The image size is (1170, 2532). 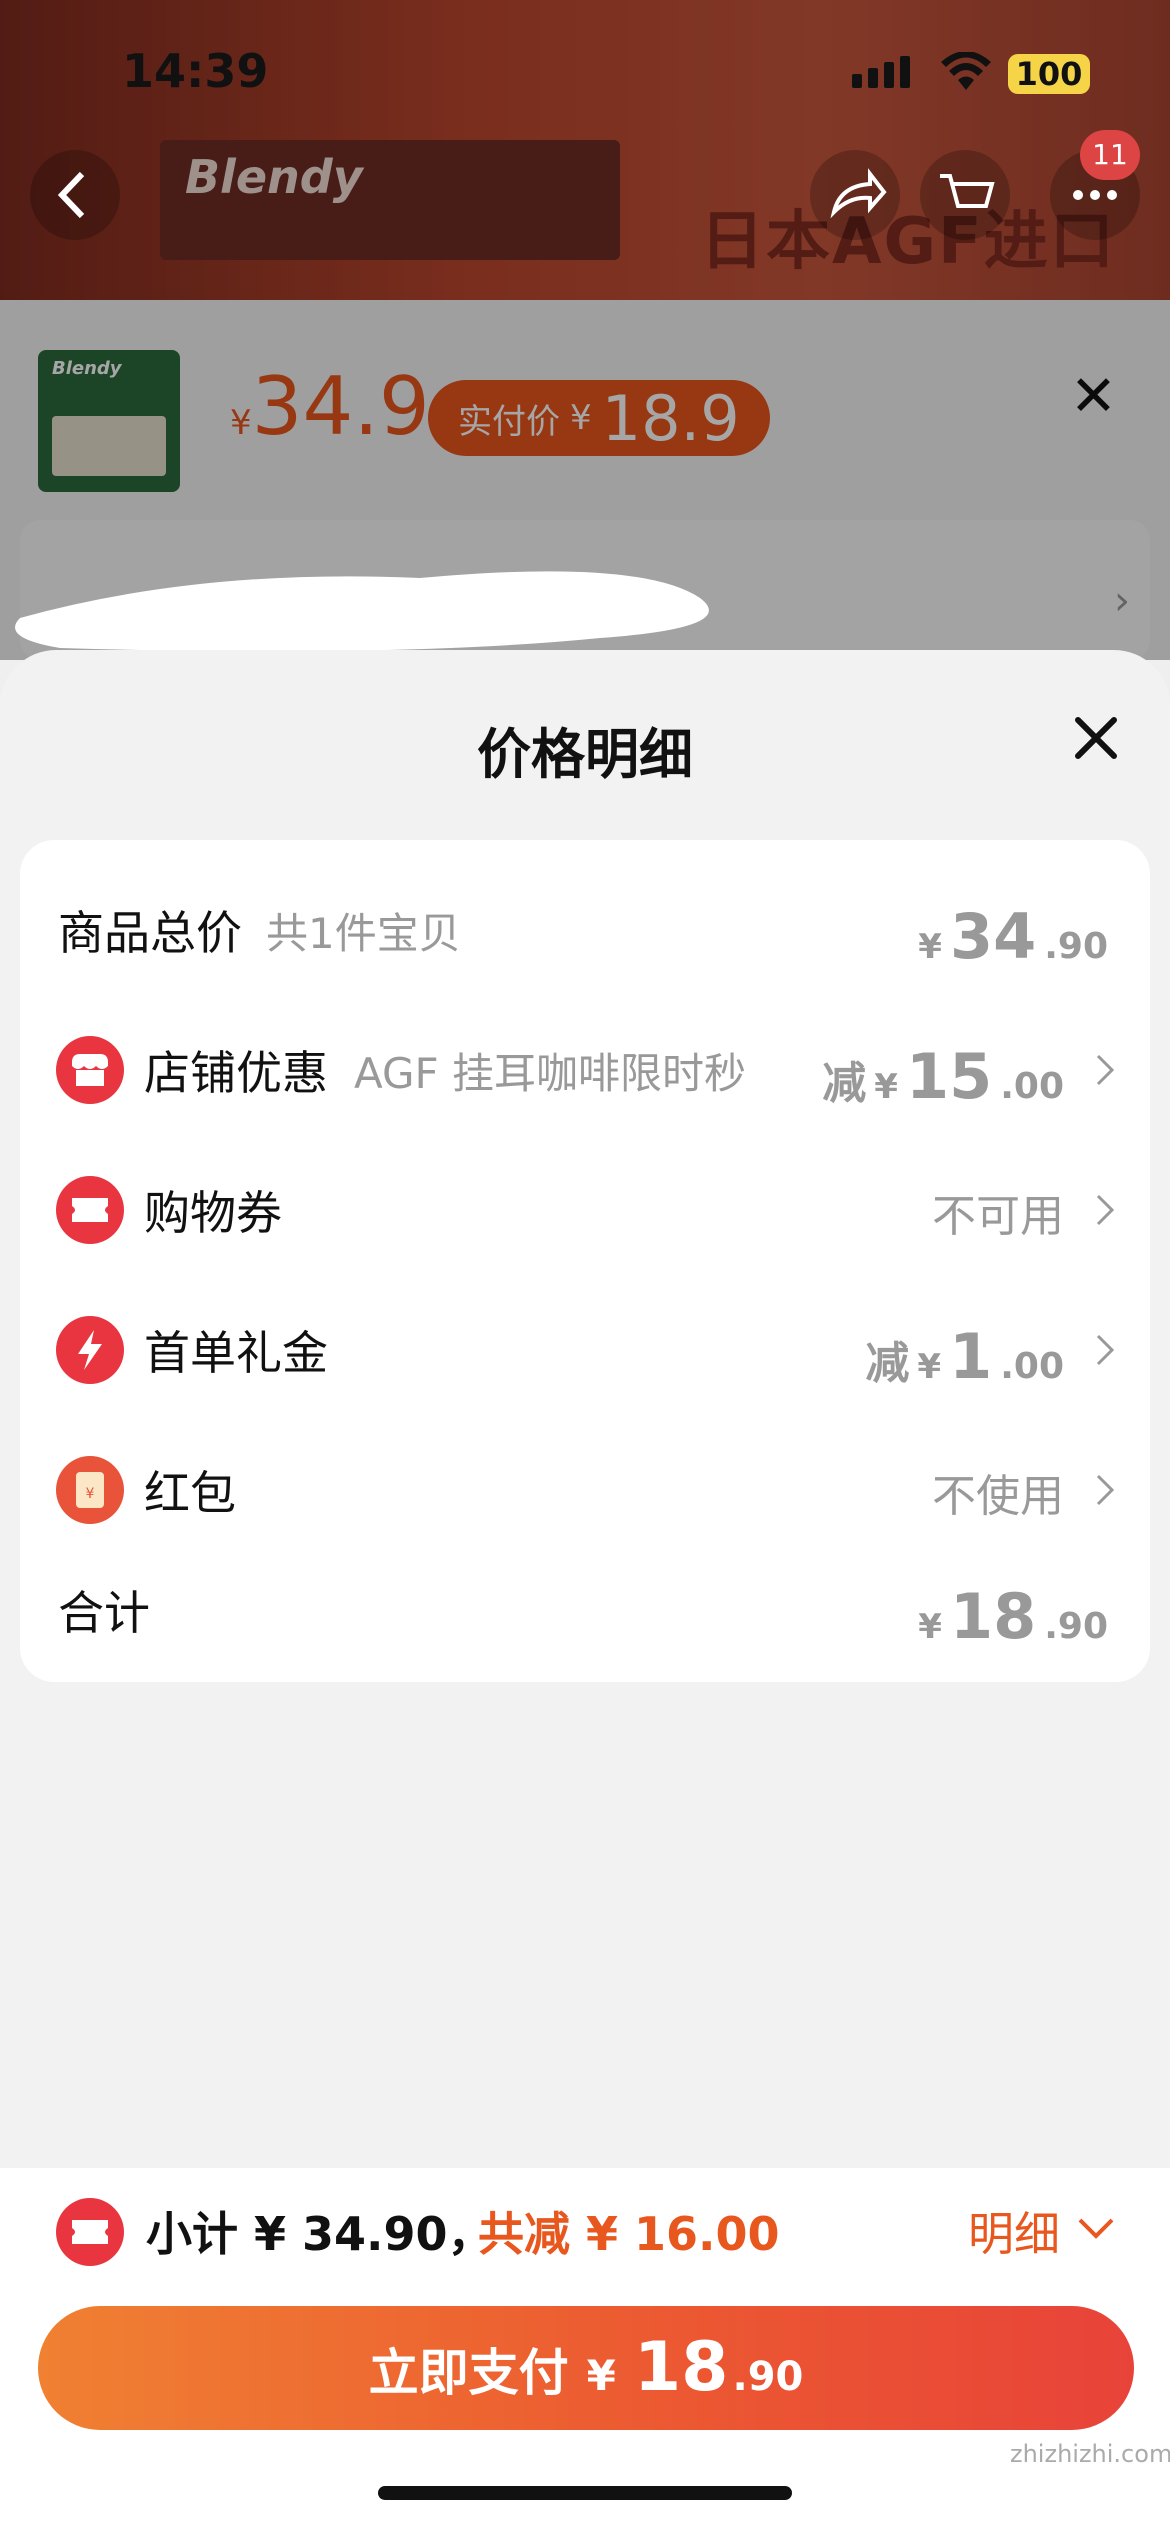 What do you see at coordinates (881, 72) in the screenshot?
I see `cellular-signal-icon` at bounding box center [881, 72].